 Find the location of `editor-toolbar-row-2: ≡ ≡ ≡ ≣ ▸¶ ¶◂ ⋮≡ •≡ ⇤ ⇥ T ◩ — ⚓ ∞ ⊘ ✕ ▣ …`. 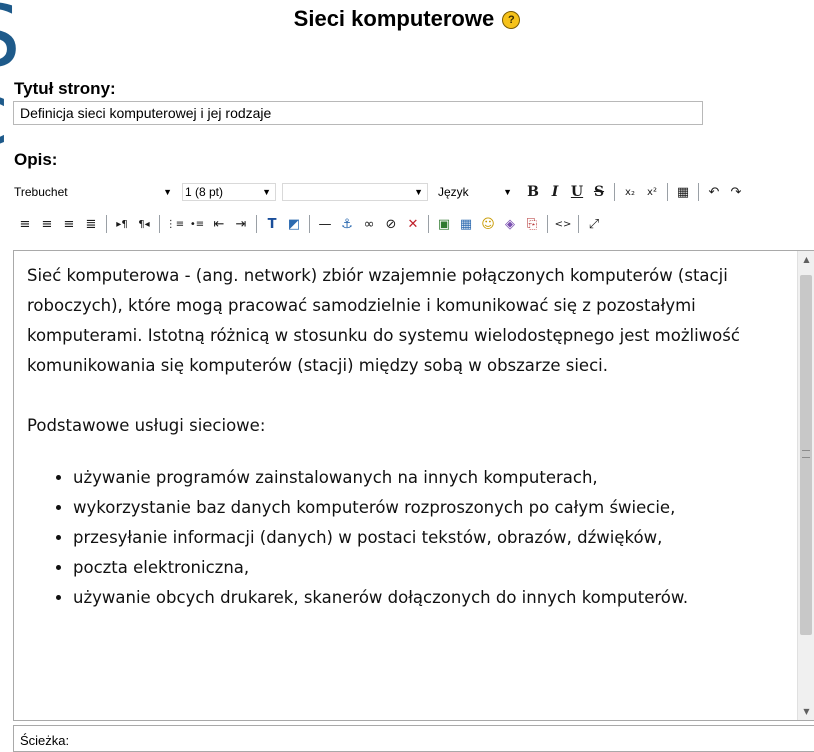

editor-toolbar-row-2: ≡ ≡ ≡ ≣ ▸¶ ¶◂ ⋮≡ •≡ ⇤ ⇥ T ◩ — ⚓ ∞ ⊘ ✕ ▣ … is located at coordinates (309, 224).